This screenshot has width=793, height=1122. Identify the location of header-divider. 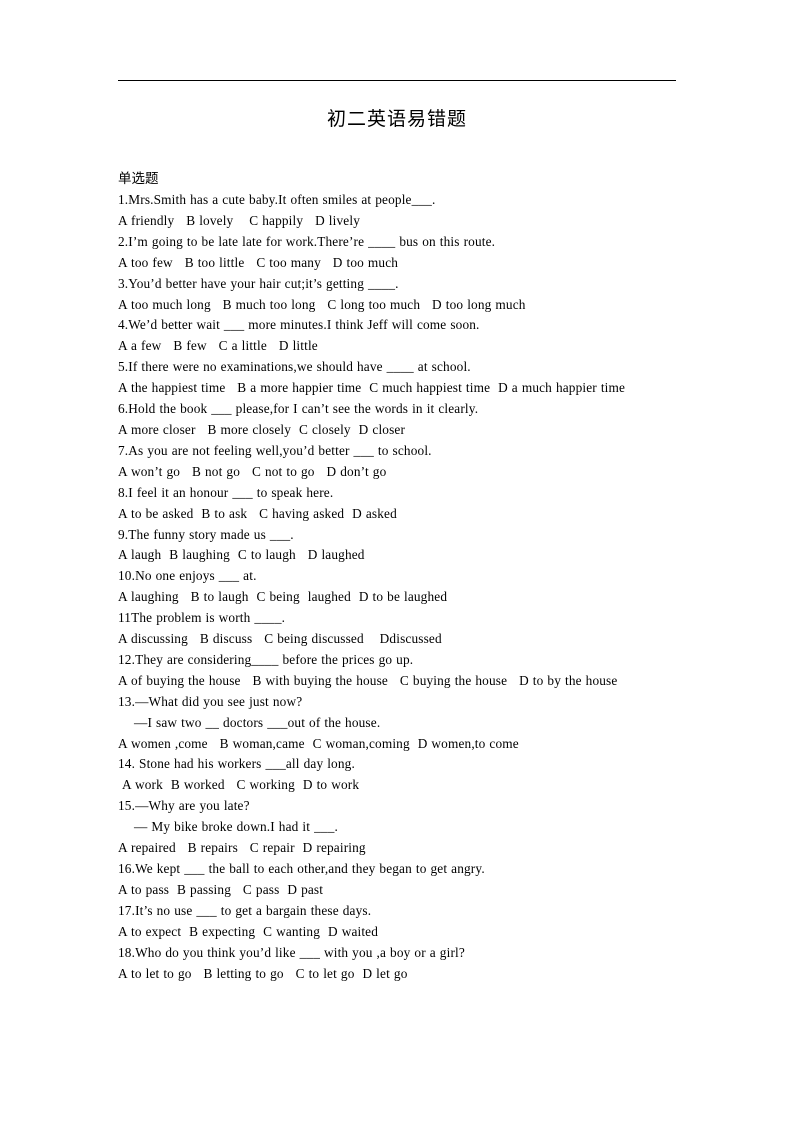
(397, 80).